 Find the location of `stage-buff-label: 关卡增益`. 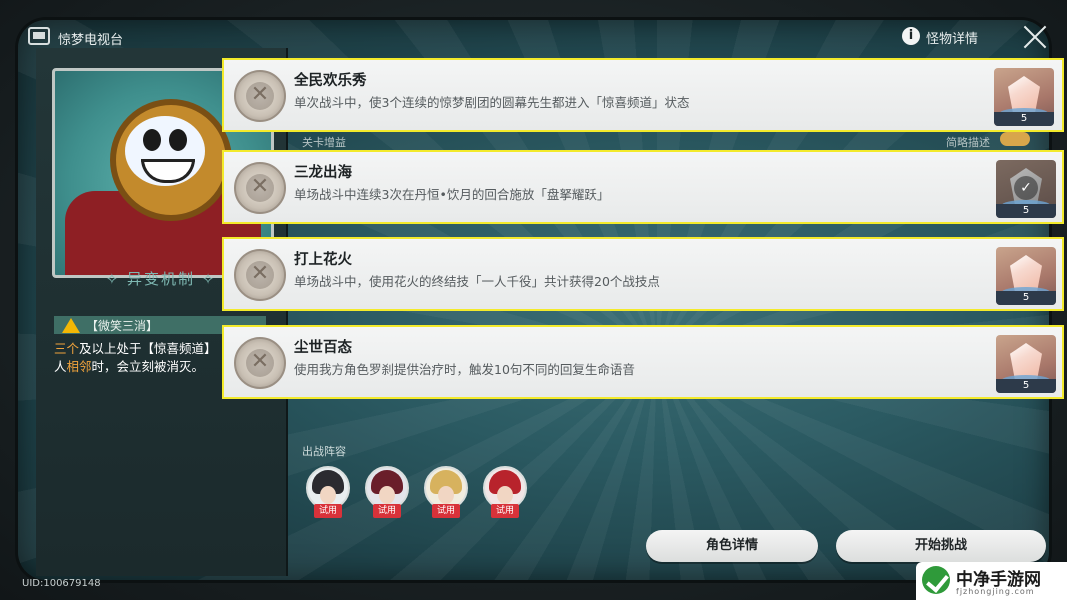

stage-buff-label: 关卡增益 is located at coordinates (324, 142).